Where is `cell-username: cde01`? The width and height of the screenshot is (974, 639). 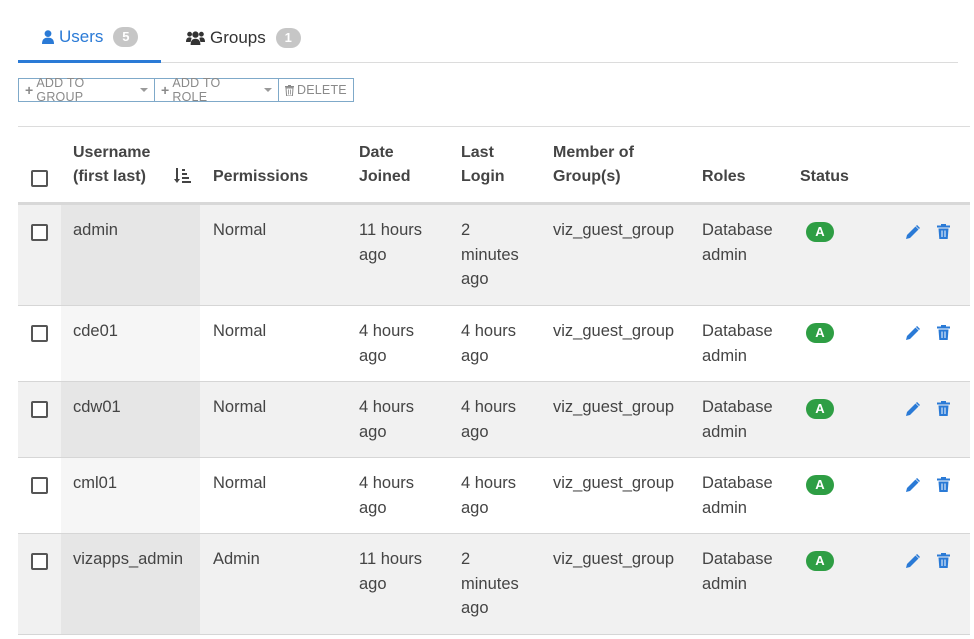 cell-username: cde01 is located at coordinates (95, 331).